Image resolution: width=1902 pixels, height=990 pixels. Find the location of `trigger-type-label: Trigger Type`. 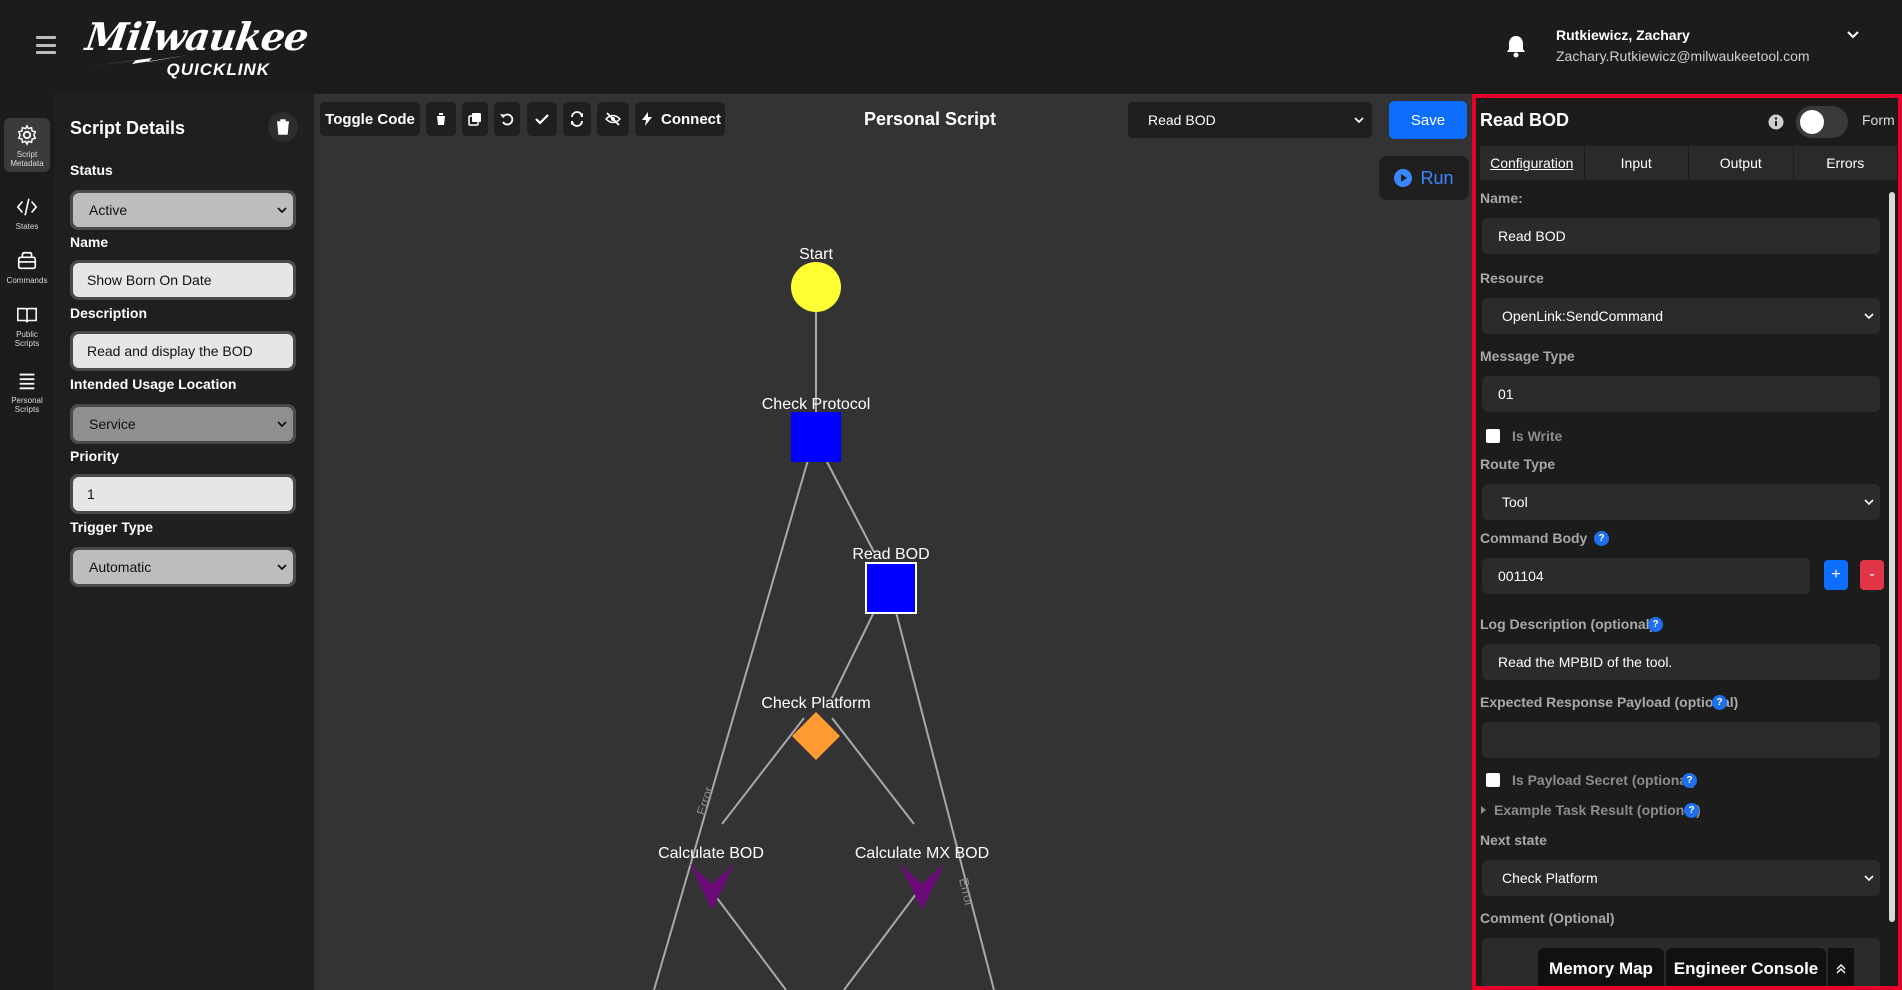

trigger-type-label: Trigger Type is located at coordinates (111, 527).